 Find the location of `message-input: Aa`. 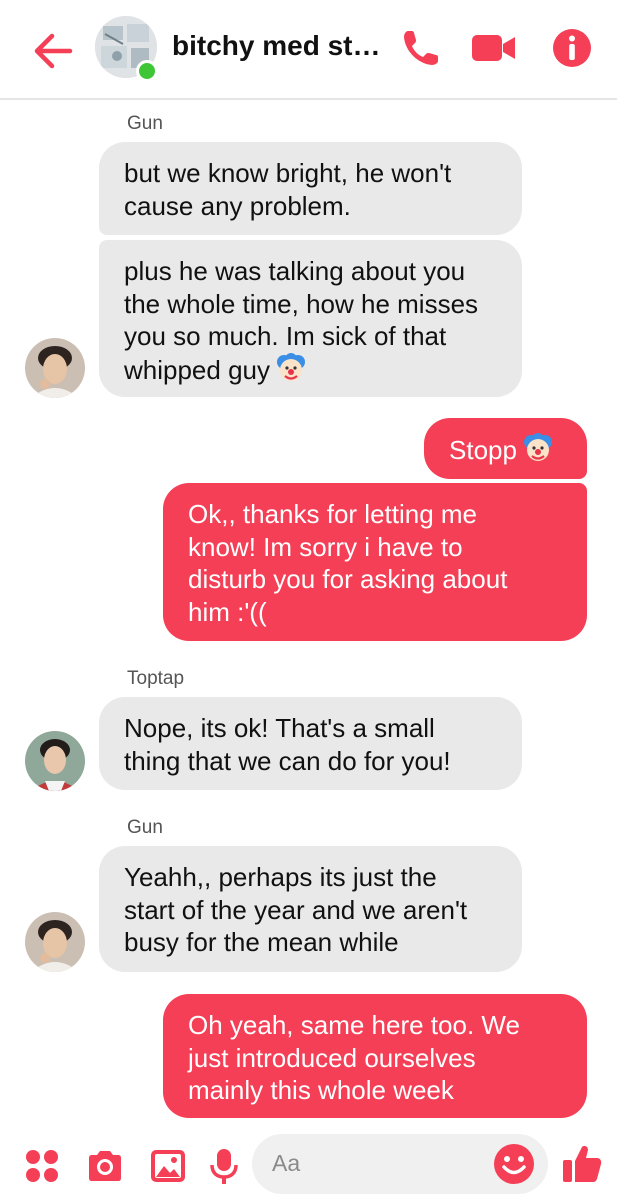

message-input: Aa is located at coordinates (400, 1164).